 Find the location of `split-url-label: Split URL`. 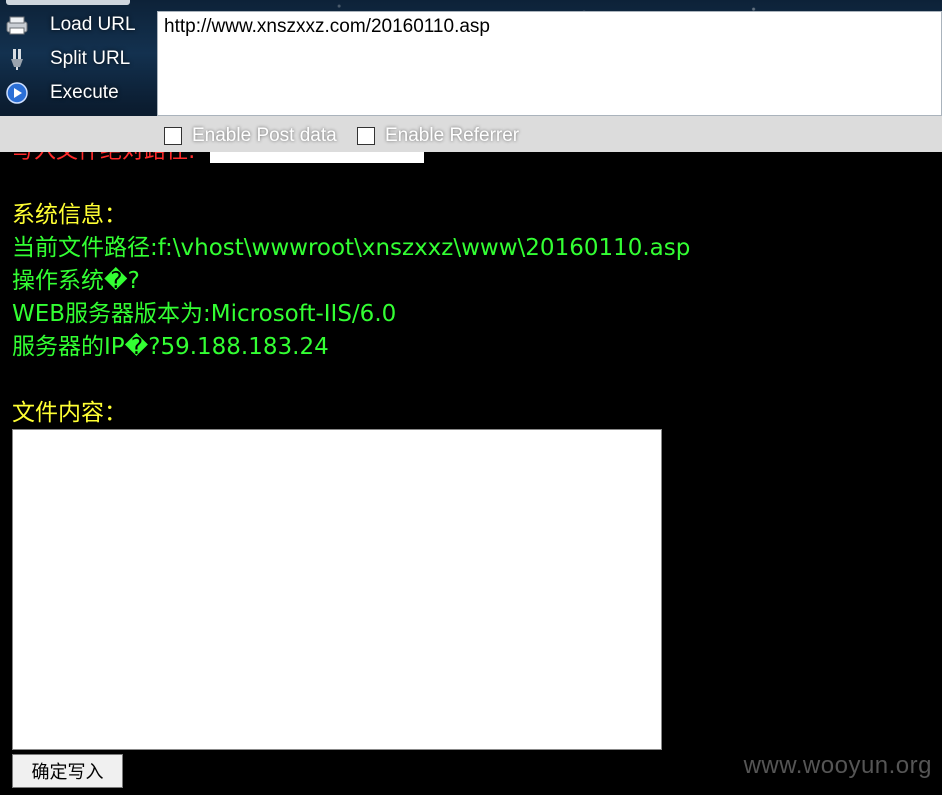

split-url-label: Split URL is located at coordinates (90, 58).